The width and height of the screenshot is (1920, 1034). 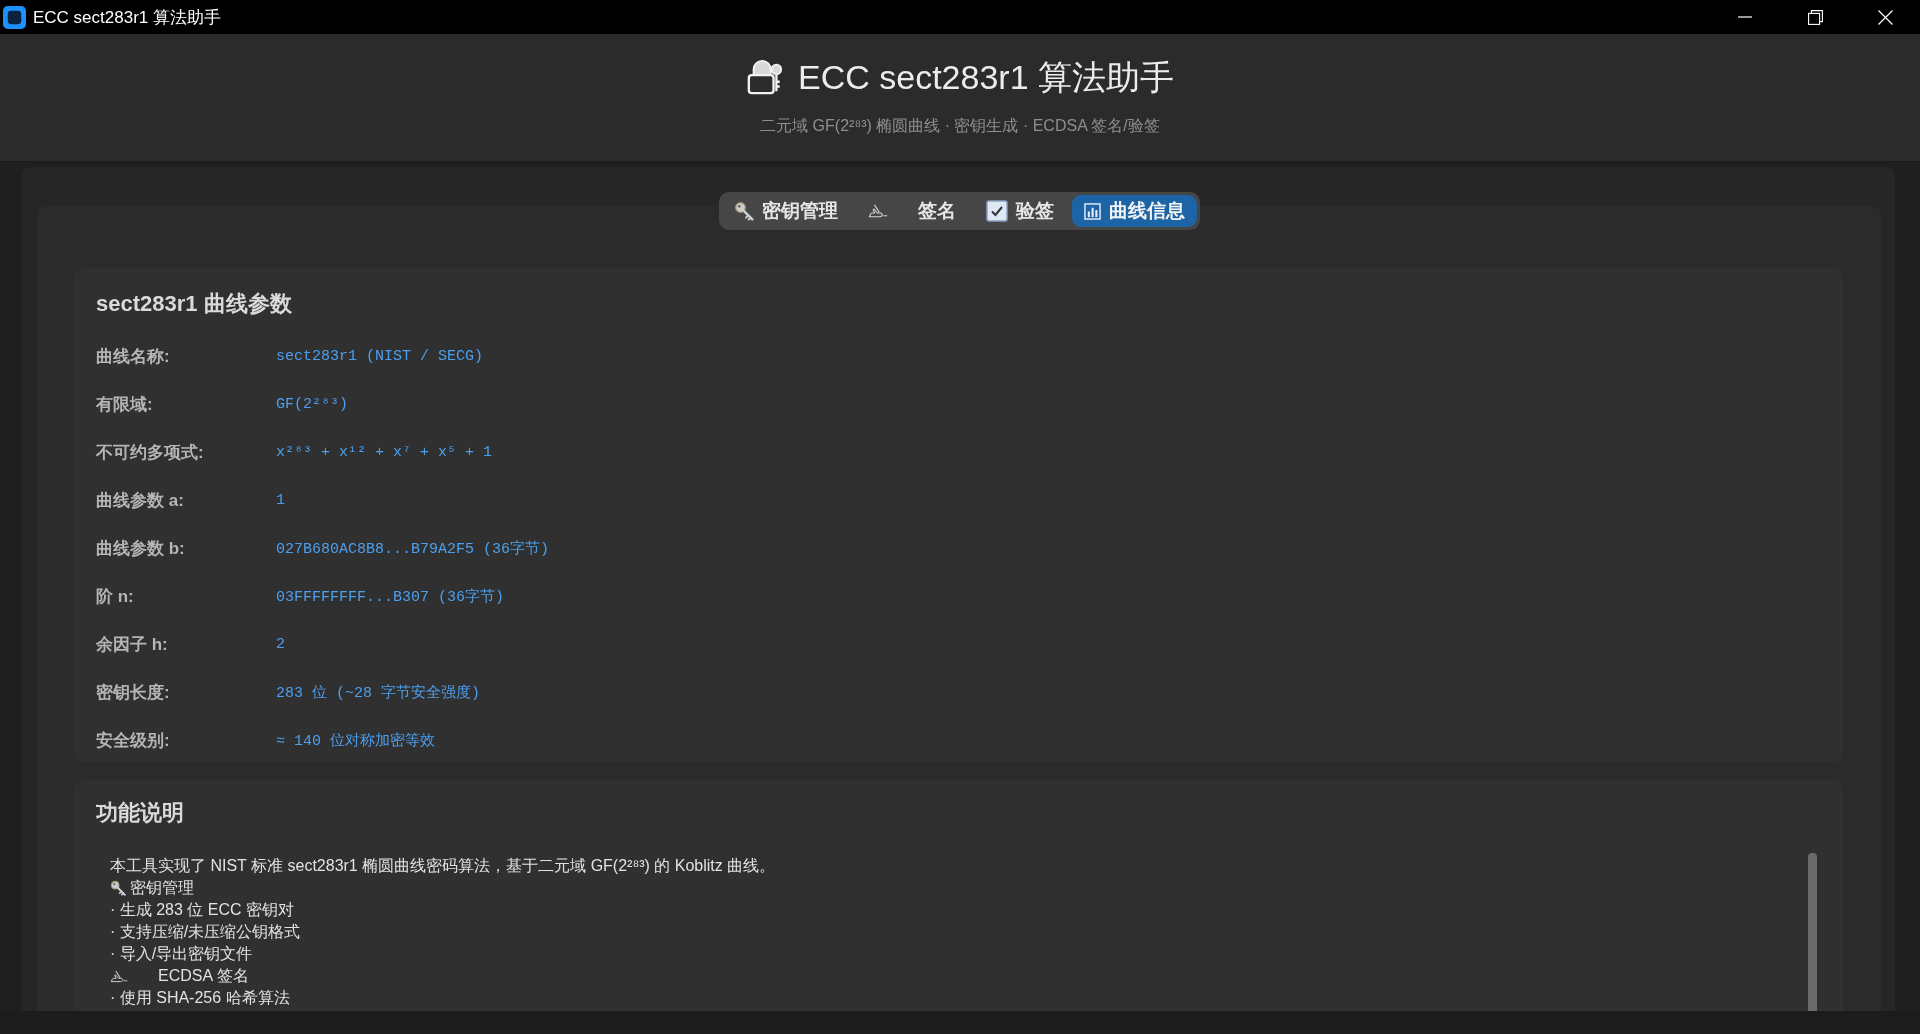 What do you see at coordinates (133, 356) in the screenshot?
I see `param-label: 曲线名称:` at bounding box center [133, 356].